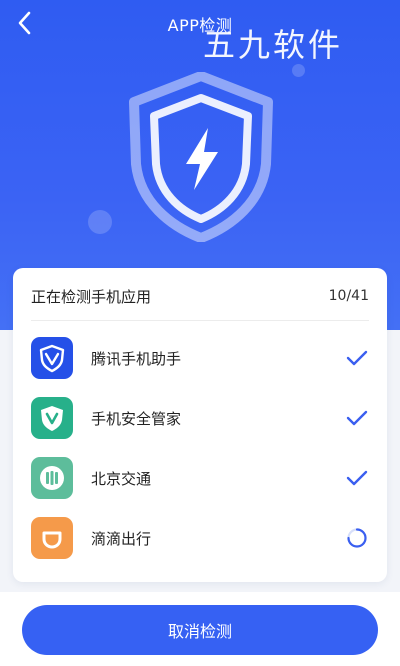 The image size is (400, 666). Describe the element at coordinates (200, 296) in the screenshot. I see `scan-header: 正在检测手机应用 10/41` at that location.